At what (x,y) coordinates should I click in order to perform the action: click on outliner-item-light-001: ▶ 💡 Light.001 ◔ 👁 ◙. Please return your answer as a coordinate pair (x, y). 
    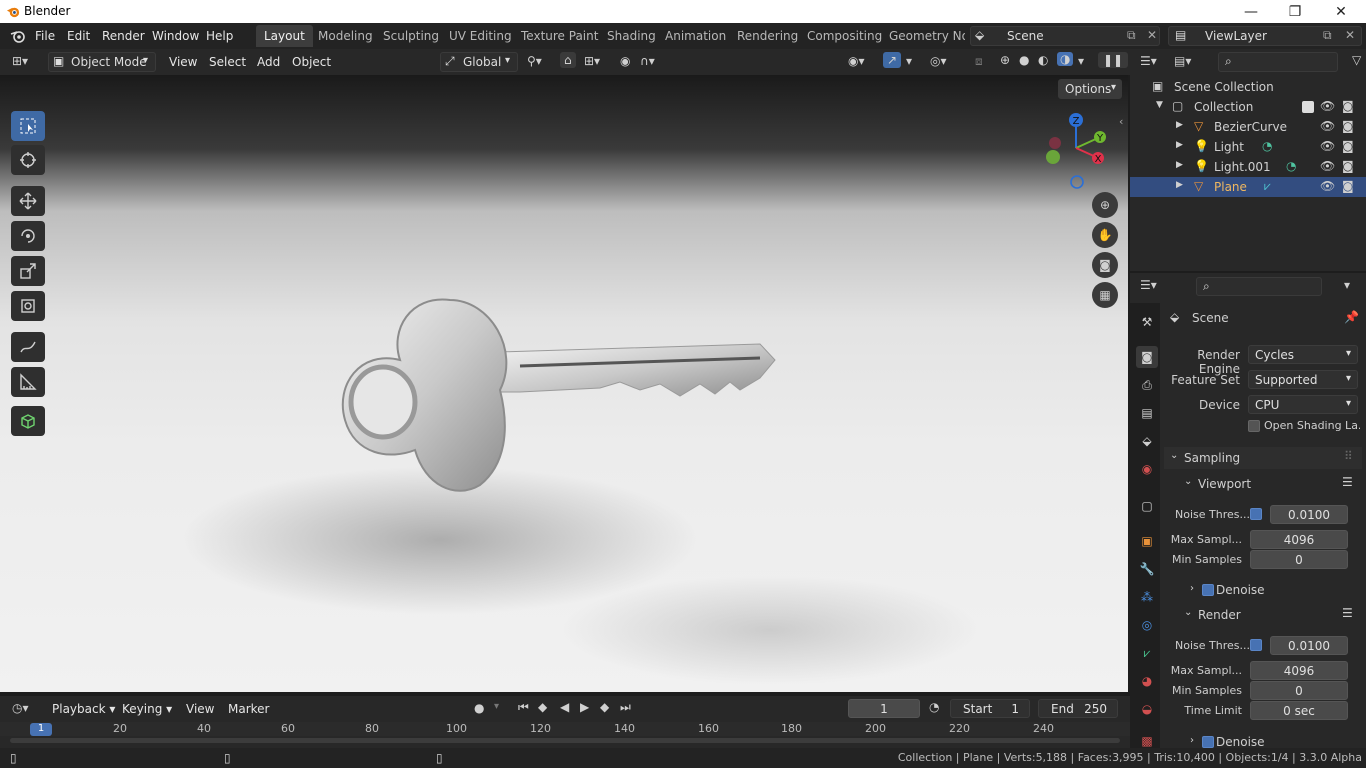
    Looking at the image, I should click on (1248, 167).